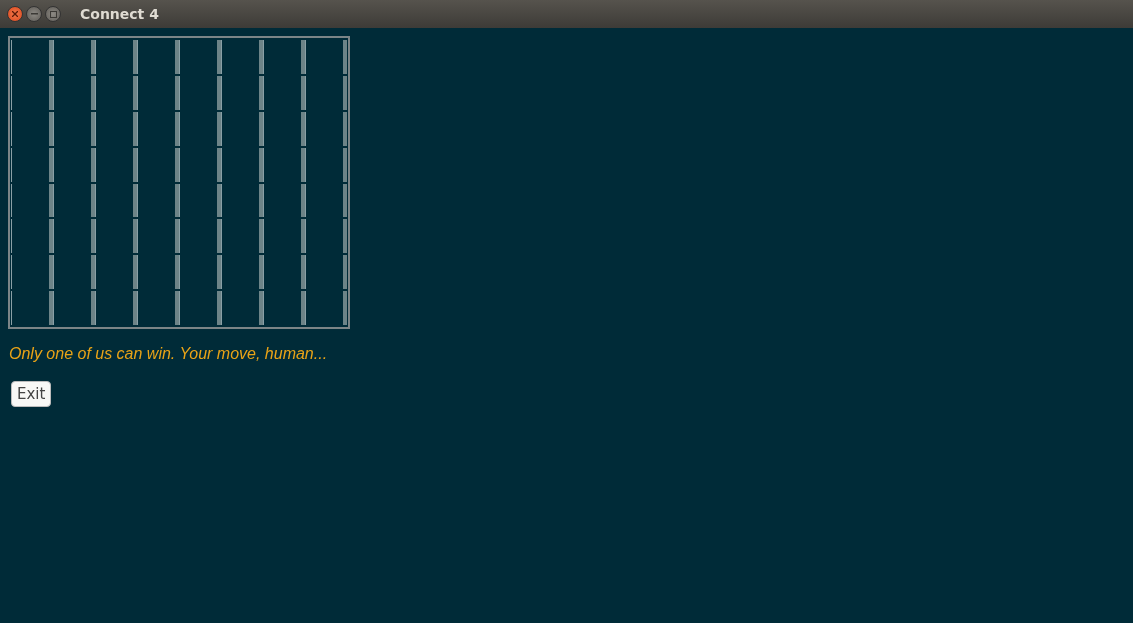 The image size is (1133, 623). What do you see at coordinates (31, 394) in the screenshot?
I see `exit-button: Exit` at bounding box center [31, 394].